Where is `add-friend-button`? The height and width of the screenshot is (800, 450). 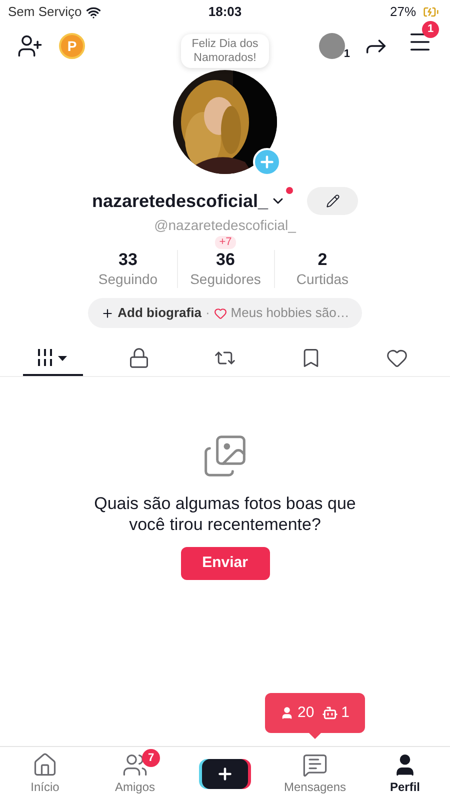 add-friend-button is located at coordinates (30, 46).